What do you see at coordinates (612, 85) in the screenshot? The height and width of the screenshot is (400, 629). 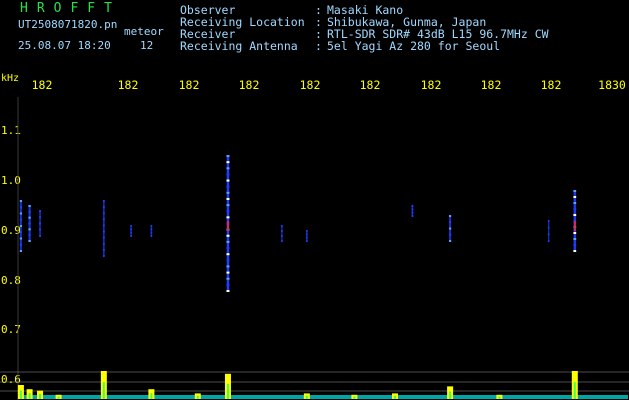 I see `x-tick-label: 1830` at bounding box center [612, 85].